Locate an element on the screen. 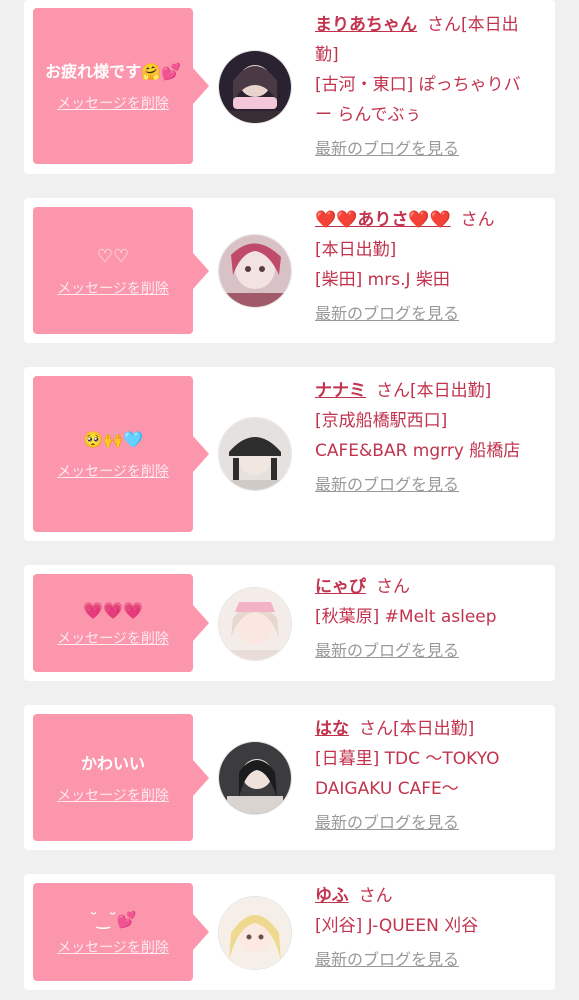  shop-name: [秋葉原] #Melt asleep is located at coordinates (406, 617).